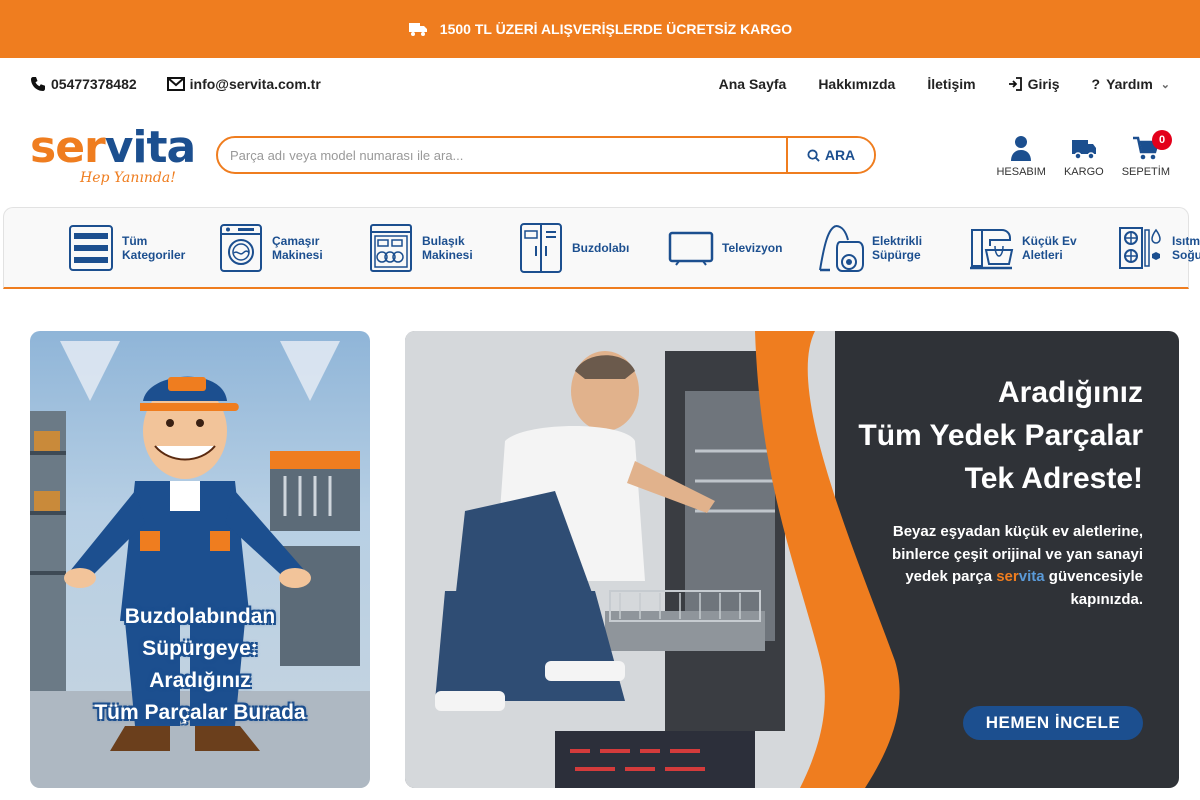 Image resolution: width=1200 pixels, height=800 pixels. Describe the element at coordinates (752, 247) in the screenshot. I see `category-tv-label: Televizyon` at that location.